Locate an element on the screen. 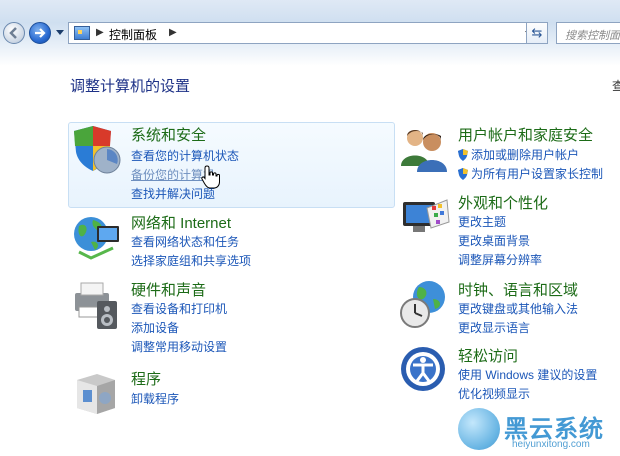 Image resolution: width=620 pixels, height=456 pixels. forward-arrow-icon is located at coordinates (40, 33).